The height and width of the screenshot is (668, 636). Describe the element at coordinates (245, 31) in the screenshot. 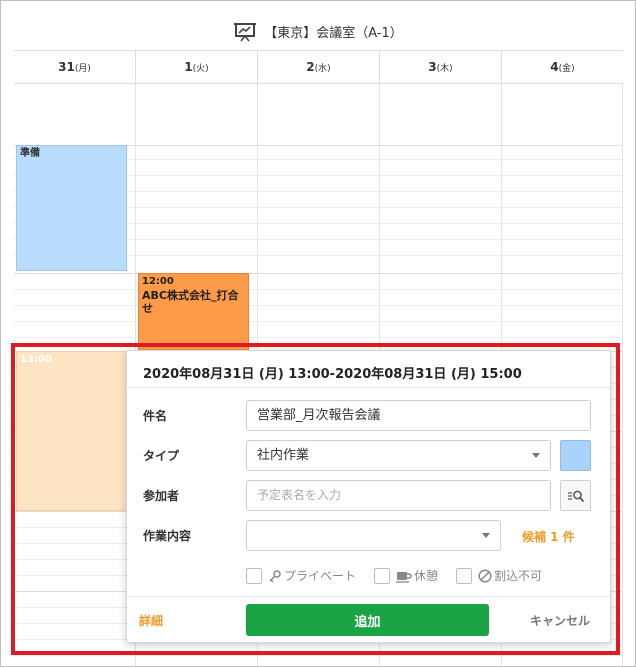

I see `presentation-board-icon` at that location.